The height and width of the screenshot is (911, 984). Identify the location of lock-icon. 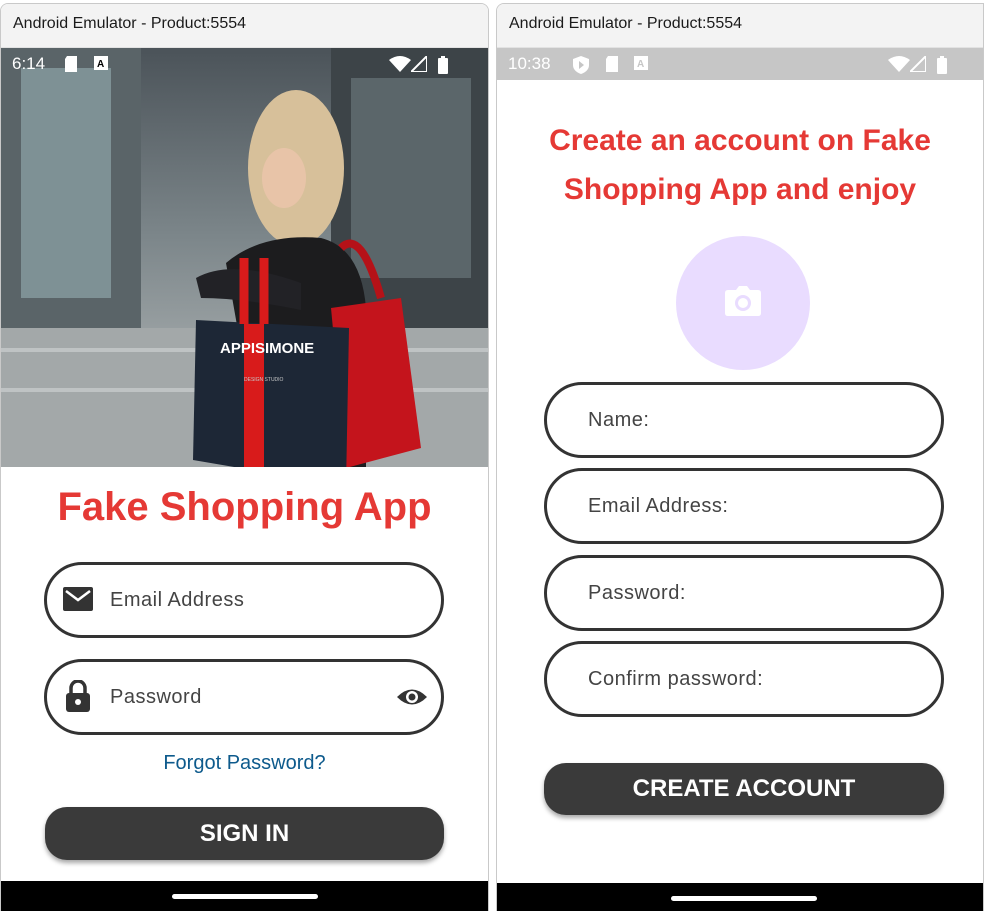
(78, 696).